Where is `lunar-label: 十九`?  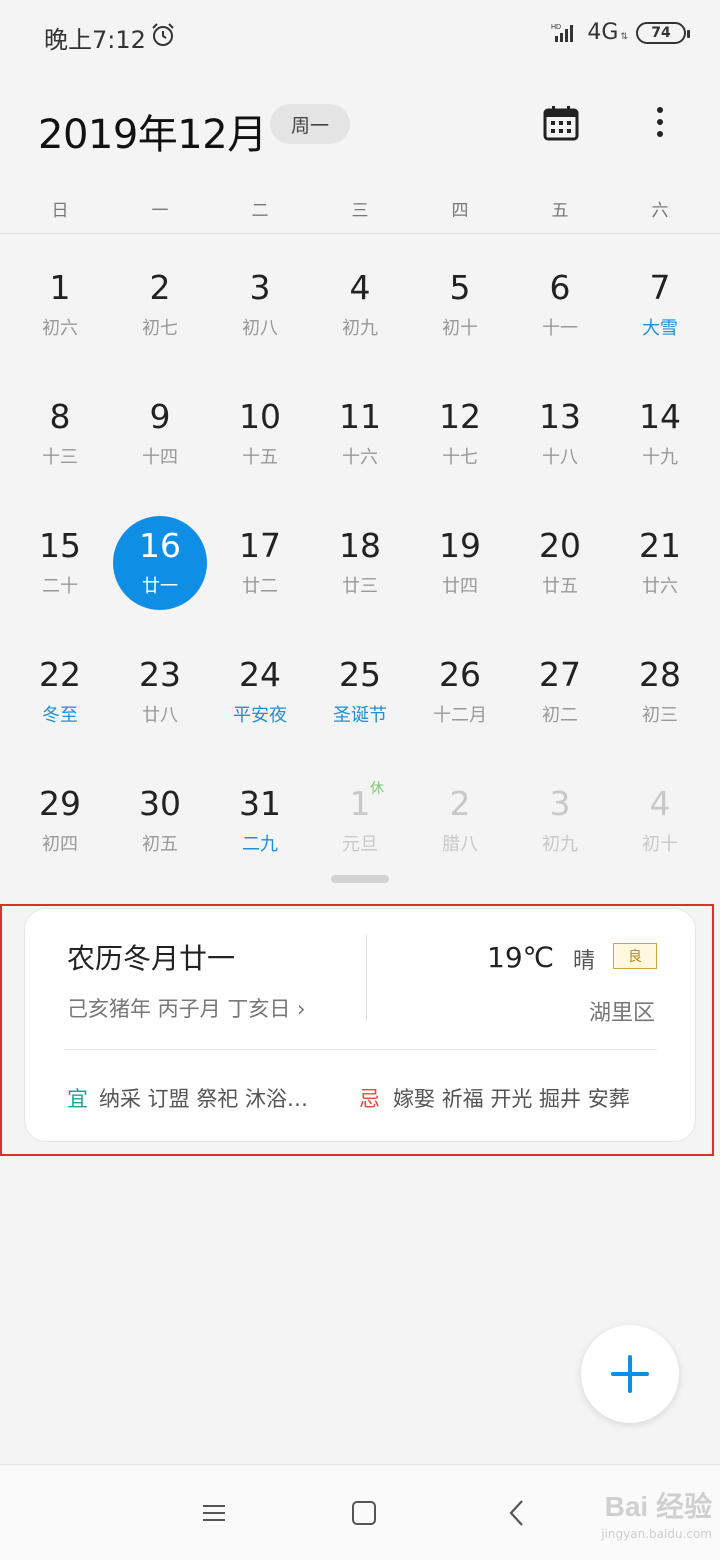
lunar-label: 十九 is located at coordinates (660, 457).